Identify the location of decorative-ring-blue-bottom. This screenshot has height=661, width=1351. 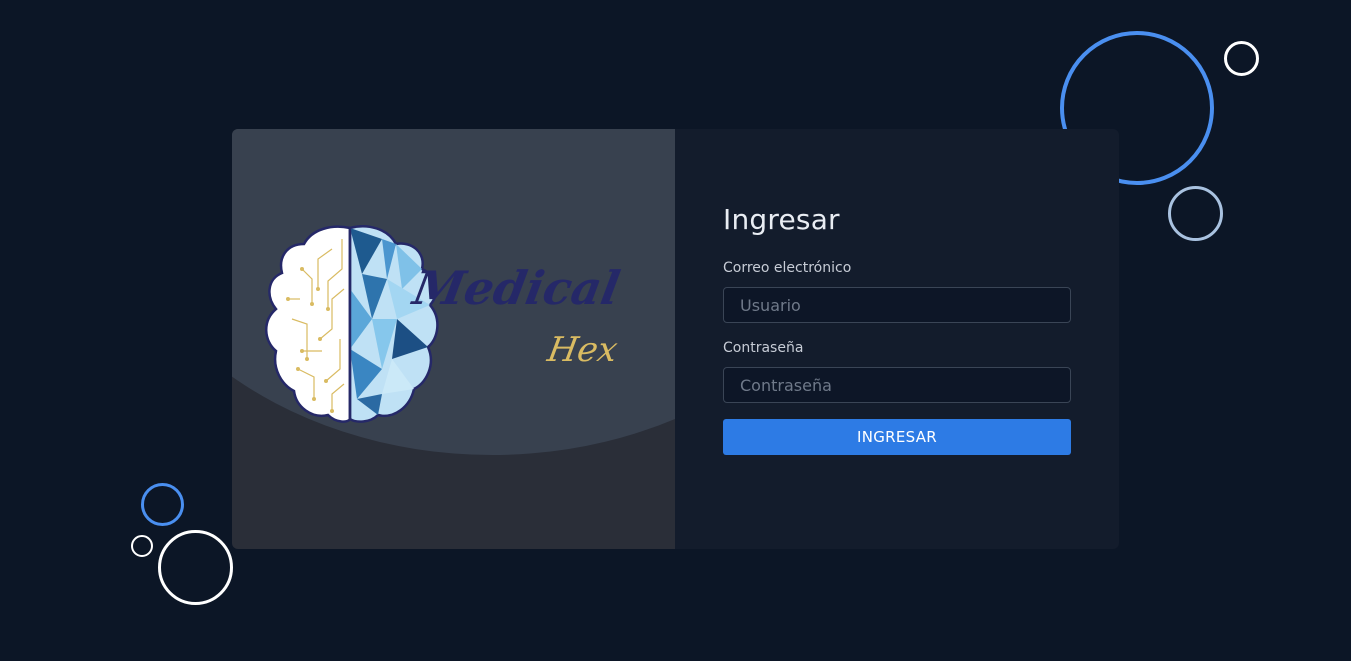
(162, 504).